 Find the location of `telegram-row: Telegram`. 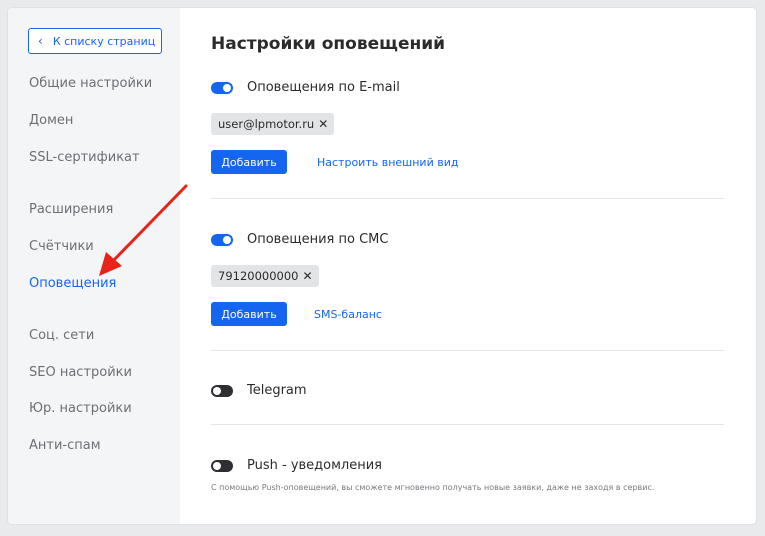

telegram-row: Telegram is located at coordinates (259, 390).